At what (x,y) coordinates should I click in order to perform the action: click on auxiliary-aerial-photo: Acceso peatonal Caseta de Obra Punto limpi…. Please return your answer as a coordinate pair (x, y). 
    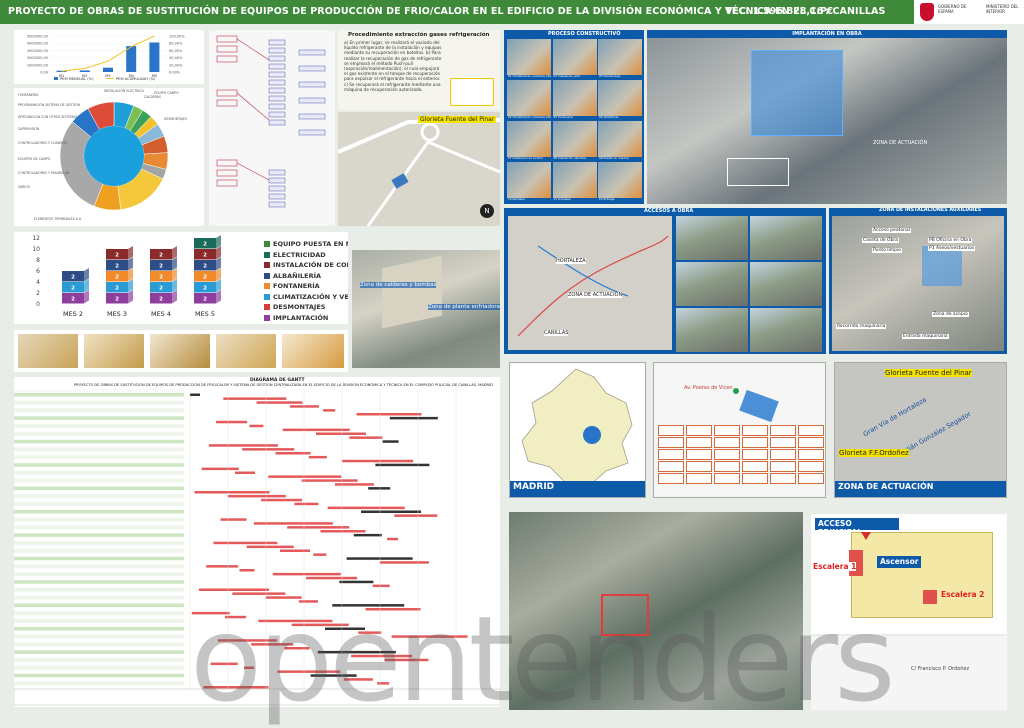
    Looking at the image, I should click on (918, 283).